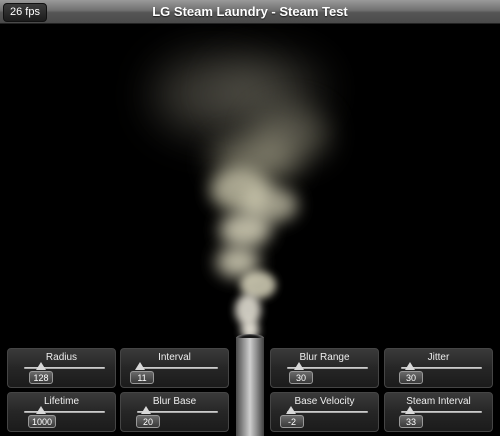 This screenshot has width=500, height=436. I want to click on interval-value: 11, so click(142, 377).